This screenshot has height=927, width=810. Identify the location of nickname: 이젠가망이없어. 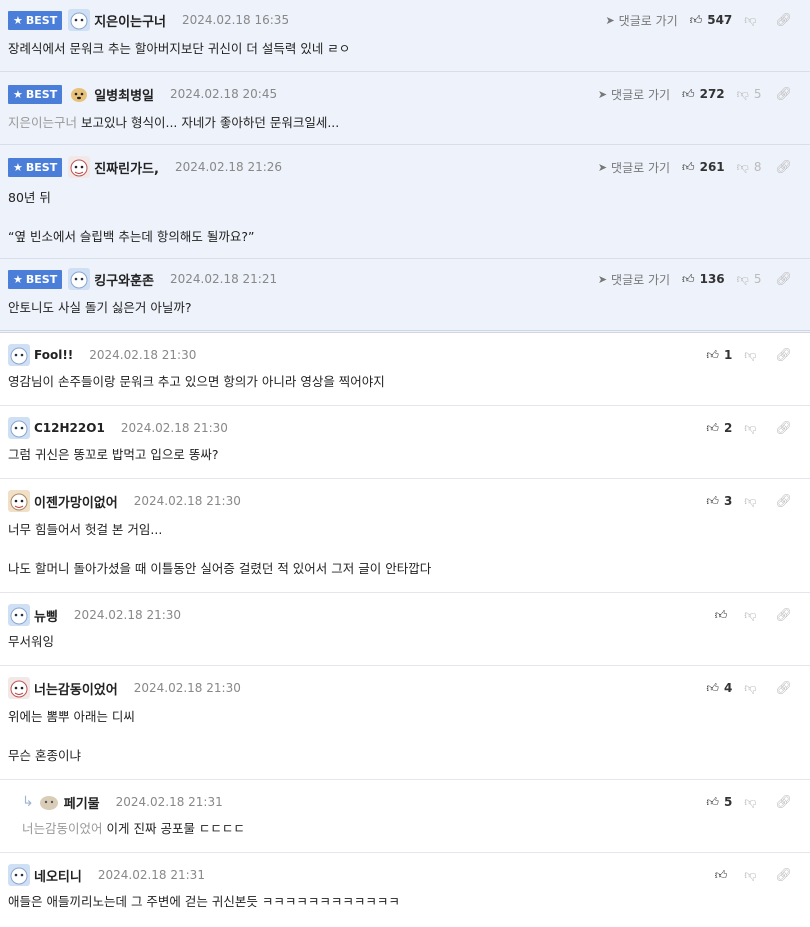
(76, 501).